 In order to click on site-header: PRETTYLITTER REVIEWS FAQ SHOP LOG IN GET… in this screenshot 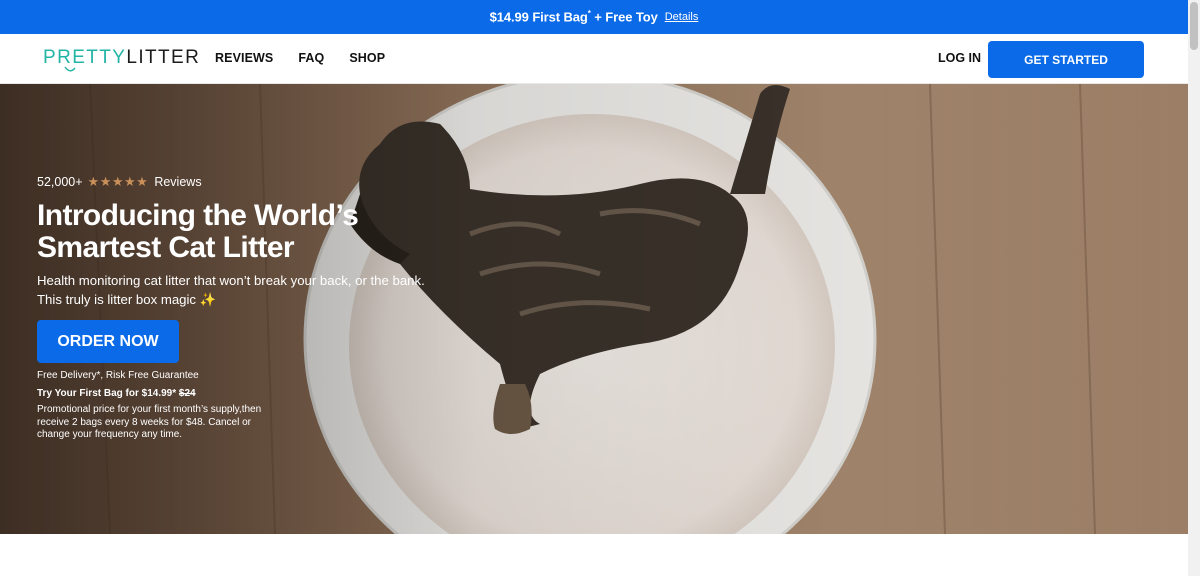, I will do `click(594, 59)`.